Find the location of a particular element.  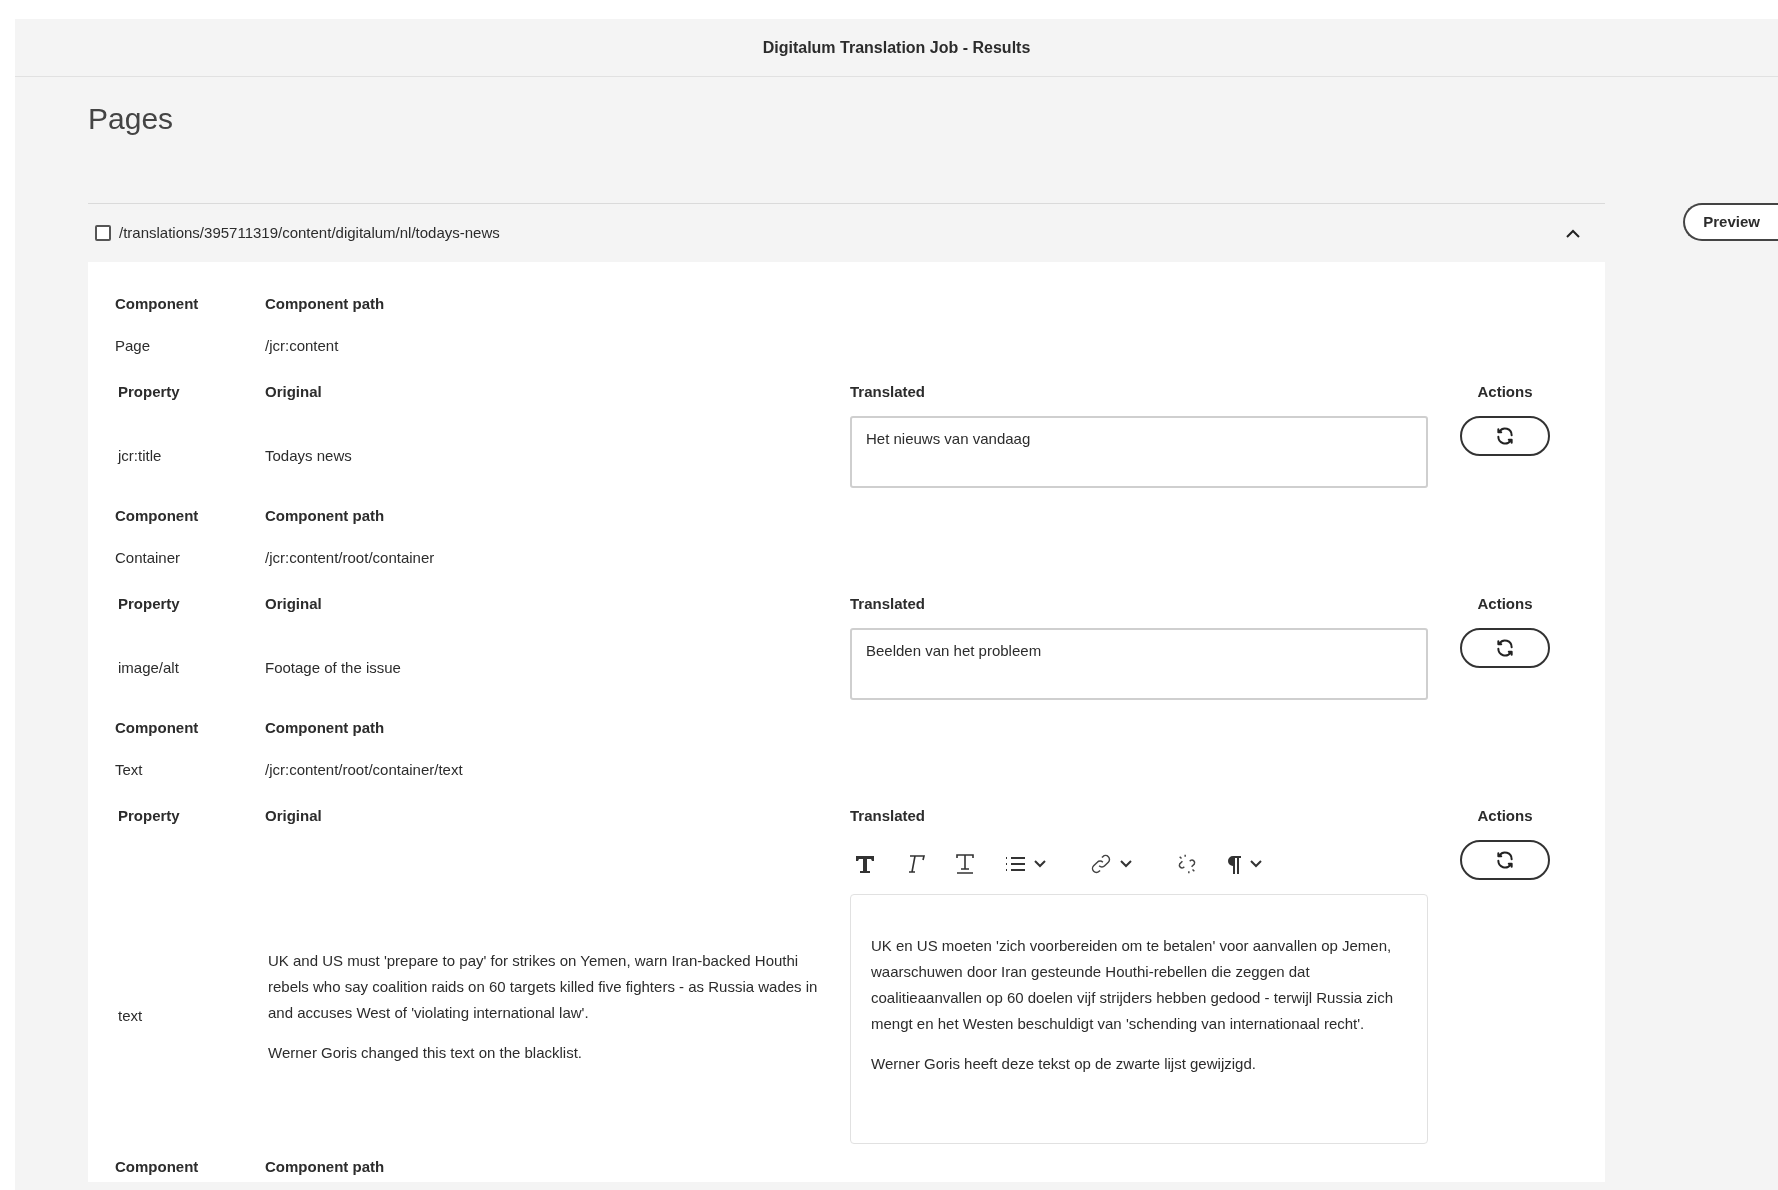

property-name: jcr:title is located at coordinates (140, 455).